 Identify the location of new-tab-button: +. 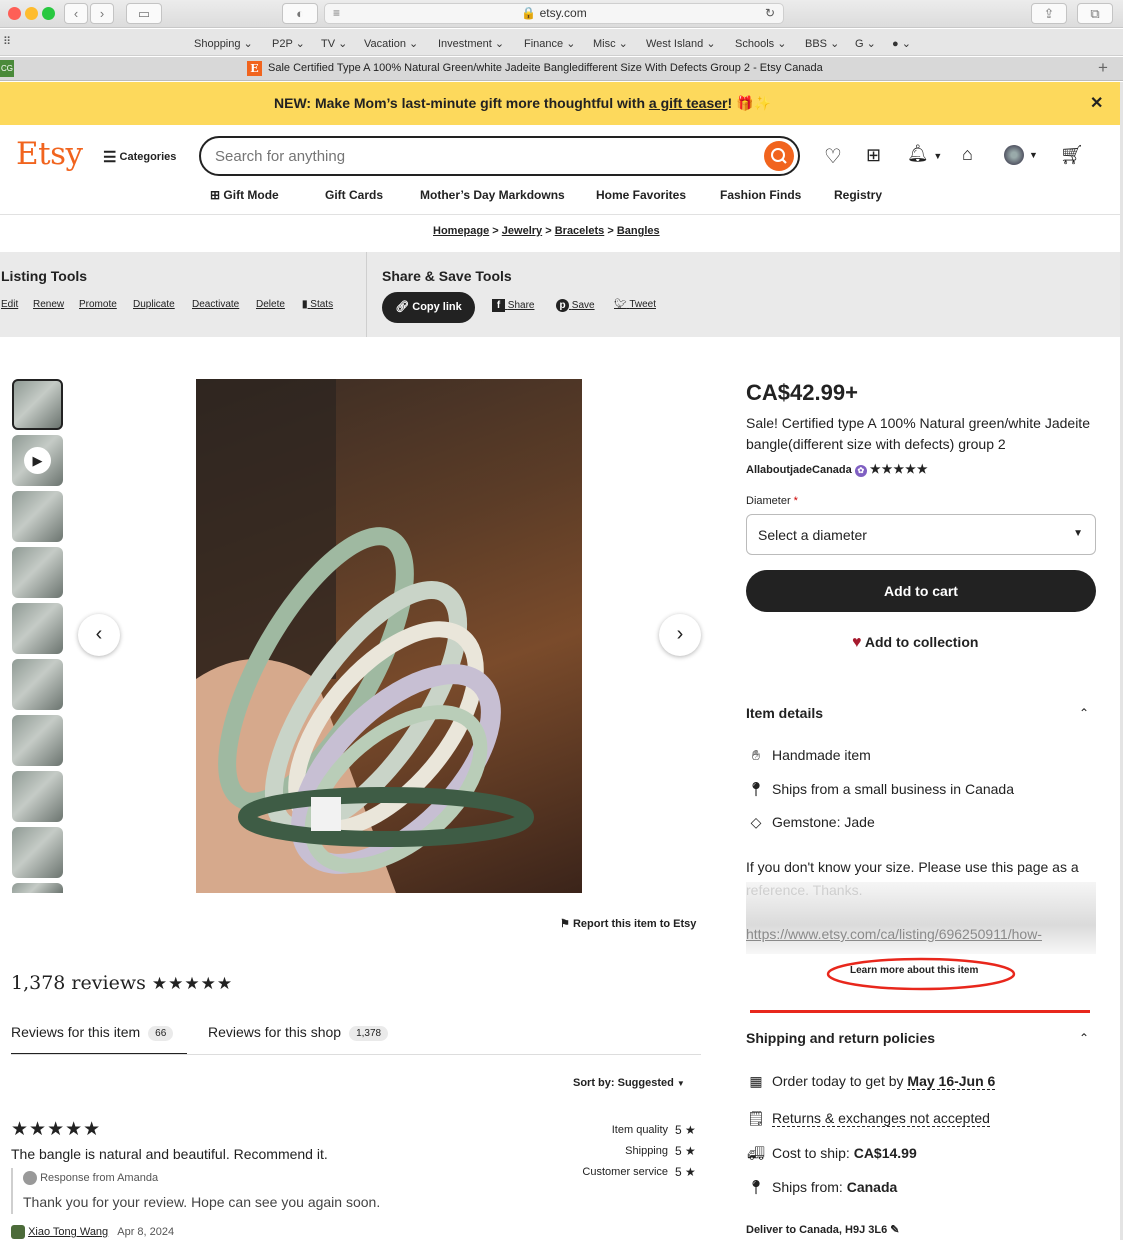
(1103, 68).